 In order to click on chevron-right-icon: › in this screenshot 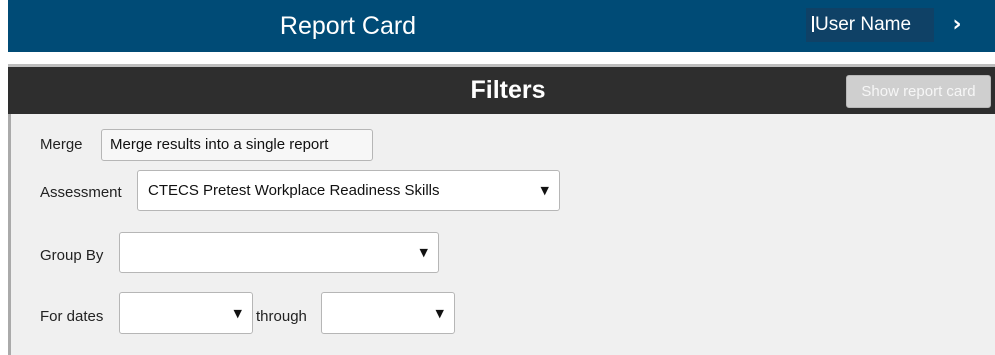, I will do `click(957, 25)`.